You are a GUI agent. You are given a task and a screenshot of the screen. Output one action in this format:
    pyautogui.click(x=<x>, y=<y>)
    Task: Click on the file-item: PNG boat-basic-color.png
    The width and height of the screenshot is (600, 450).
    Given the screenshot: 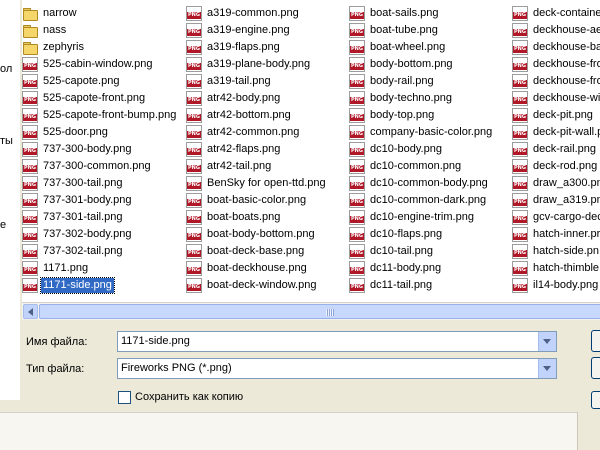 What is the action you would take?
    pyautogui.click(x=247, y=200)
    